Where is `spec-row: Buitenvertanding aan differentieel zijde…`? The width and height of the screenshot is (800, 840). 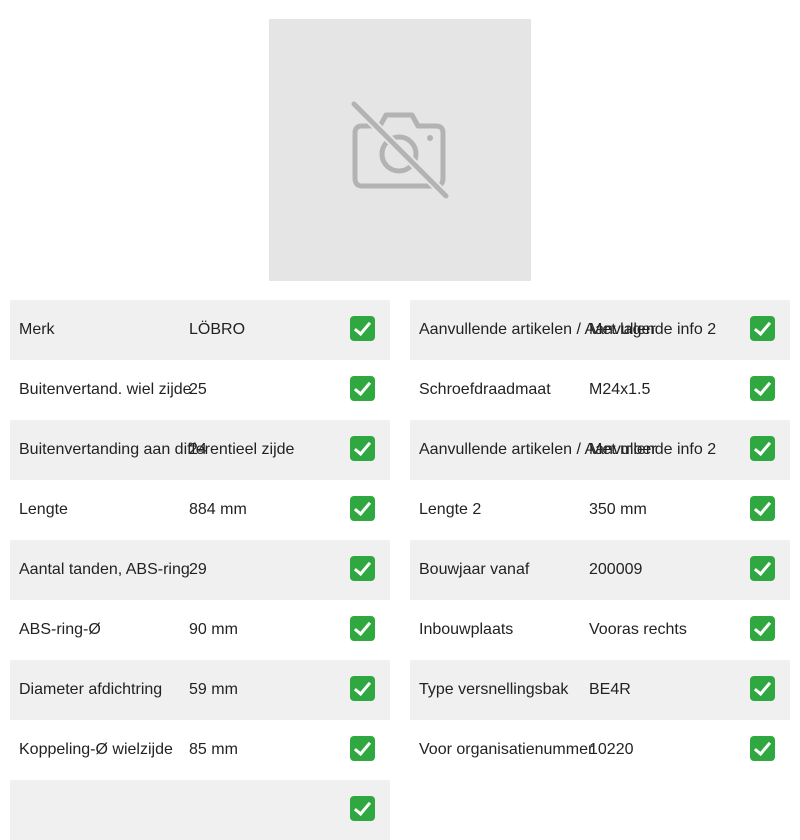
spec-row: Buitenvertanding aan differentieel zijde… is located at coordinates (200, 450).